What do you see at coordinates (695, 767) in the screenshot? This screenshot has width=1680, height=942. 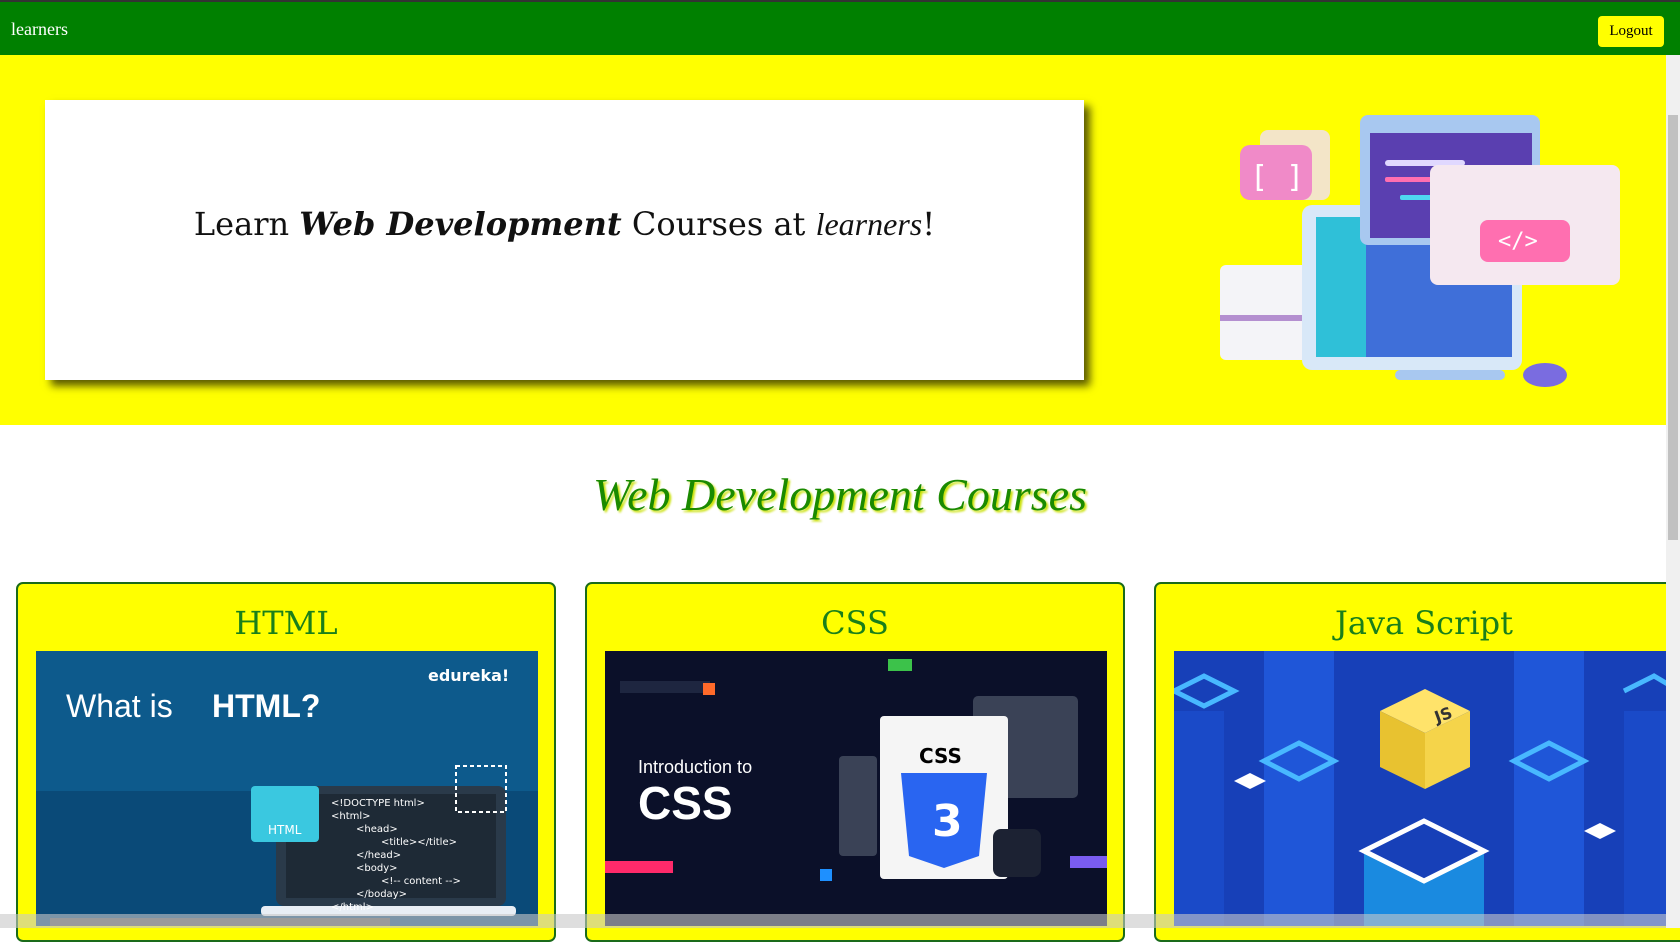 I see `svg-text: Introduction to` at bounding box center [695, 767].